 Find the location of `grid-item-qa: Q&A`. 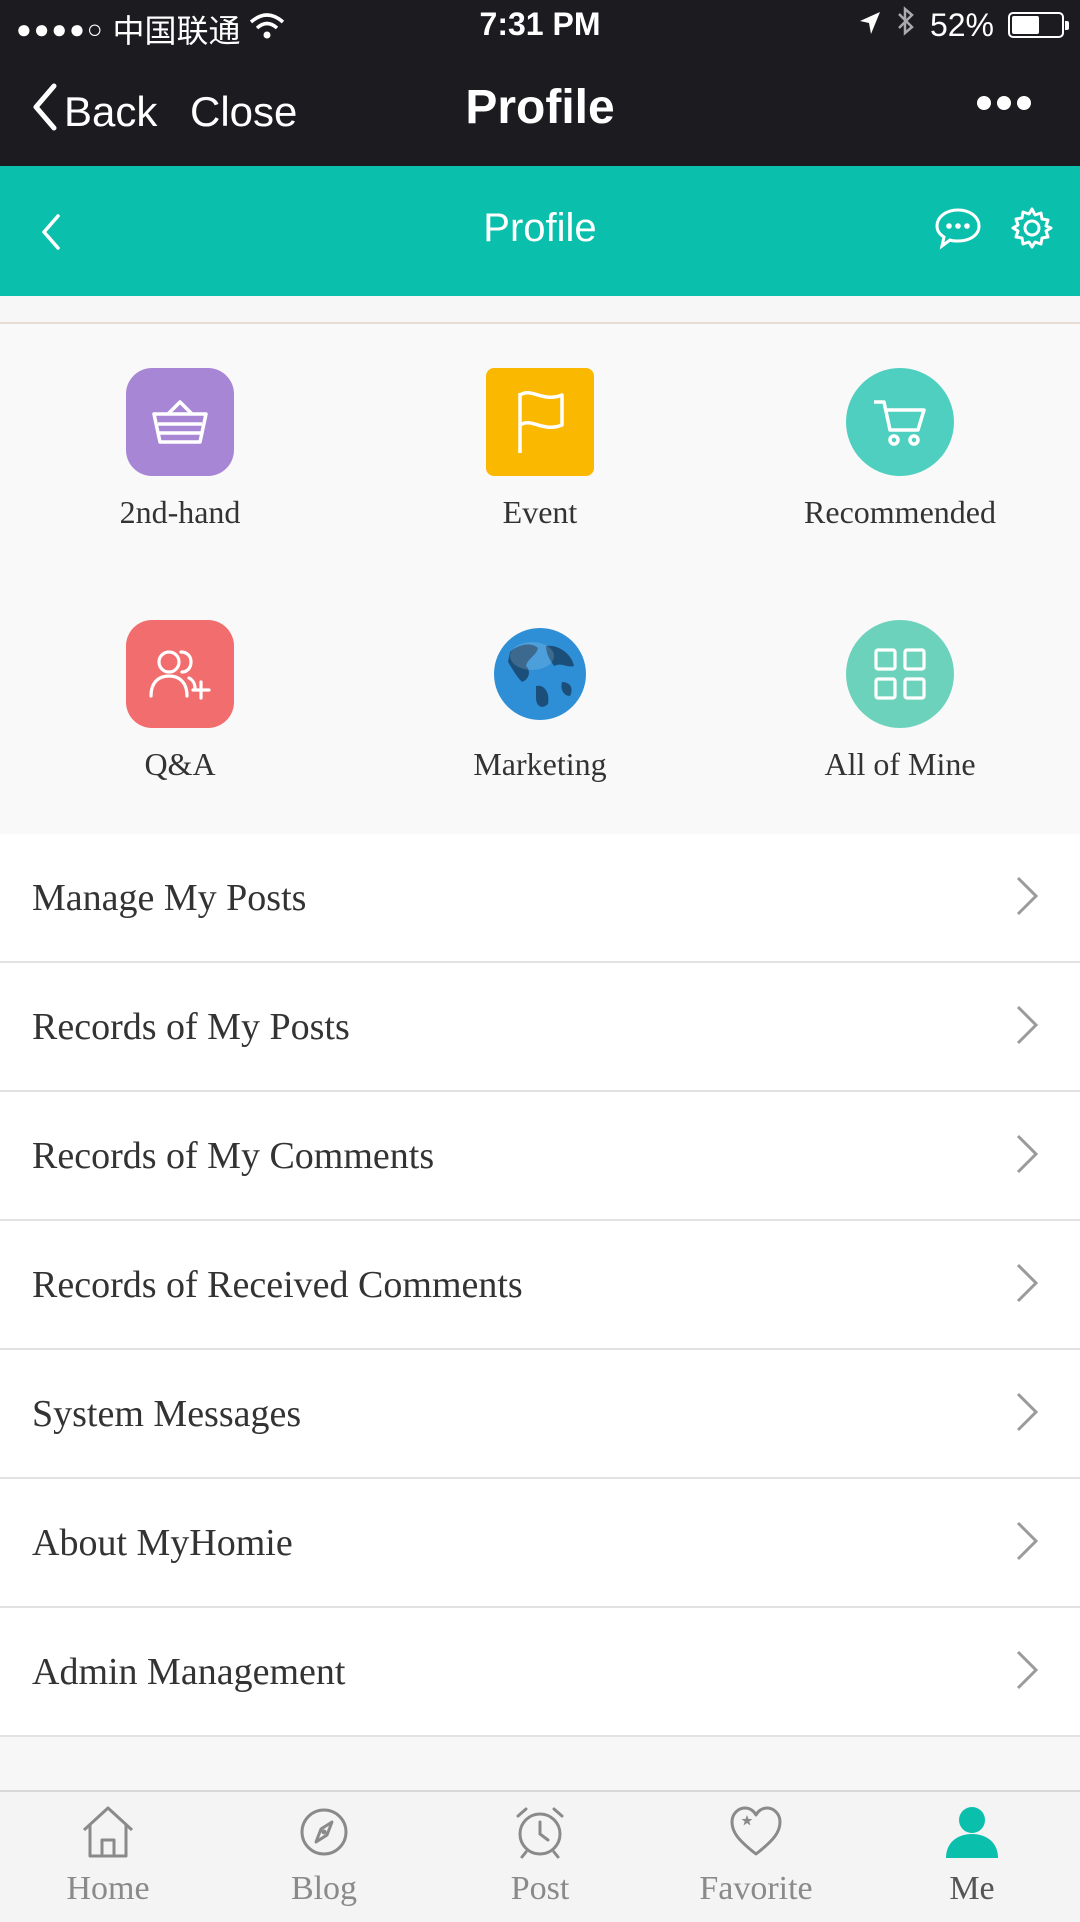

grid-item-qa: Q&A is located at coordinates (180, 701).